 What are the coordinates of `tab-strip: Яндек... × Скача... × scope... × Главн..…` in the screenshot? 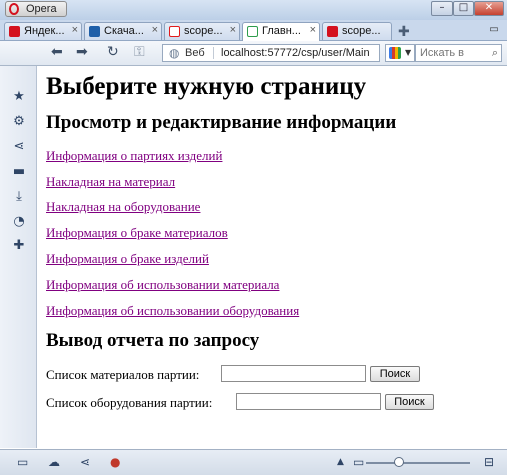 It's located at (253, 30).